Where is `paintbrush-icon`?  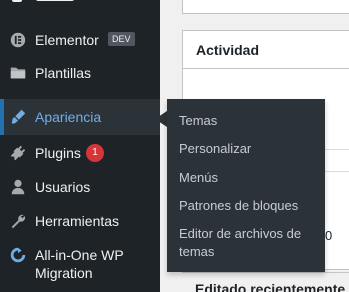 paintbrush-icon is located at coordinates (18, 117).